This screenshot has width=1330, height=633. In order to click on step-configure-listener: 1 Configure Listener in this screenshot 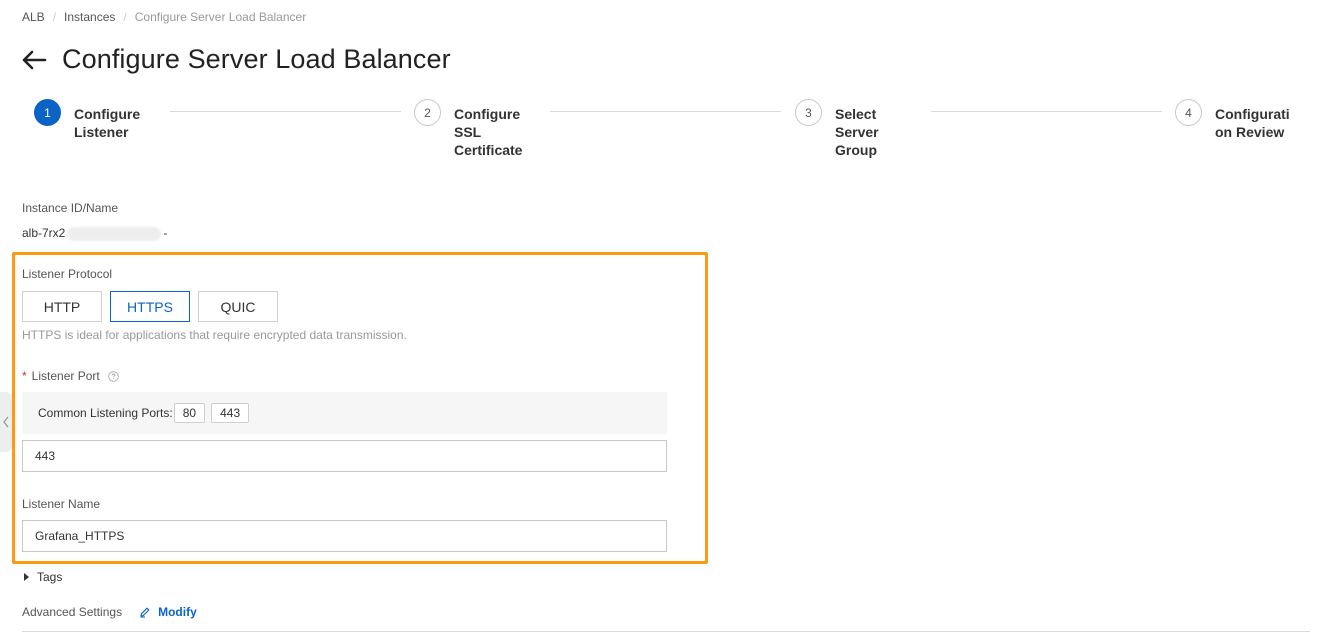, I will do `click(87, 120)`.